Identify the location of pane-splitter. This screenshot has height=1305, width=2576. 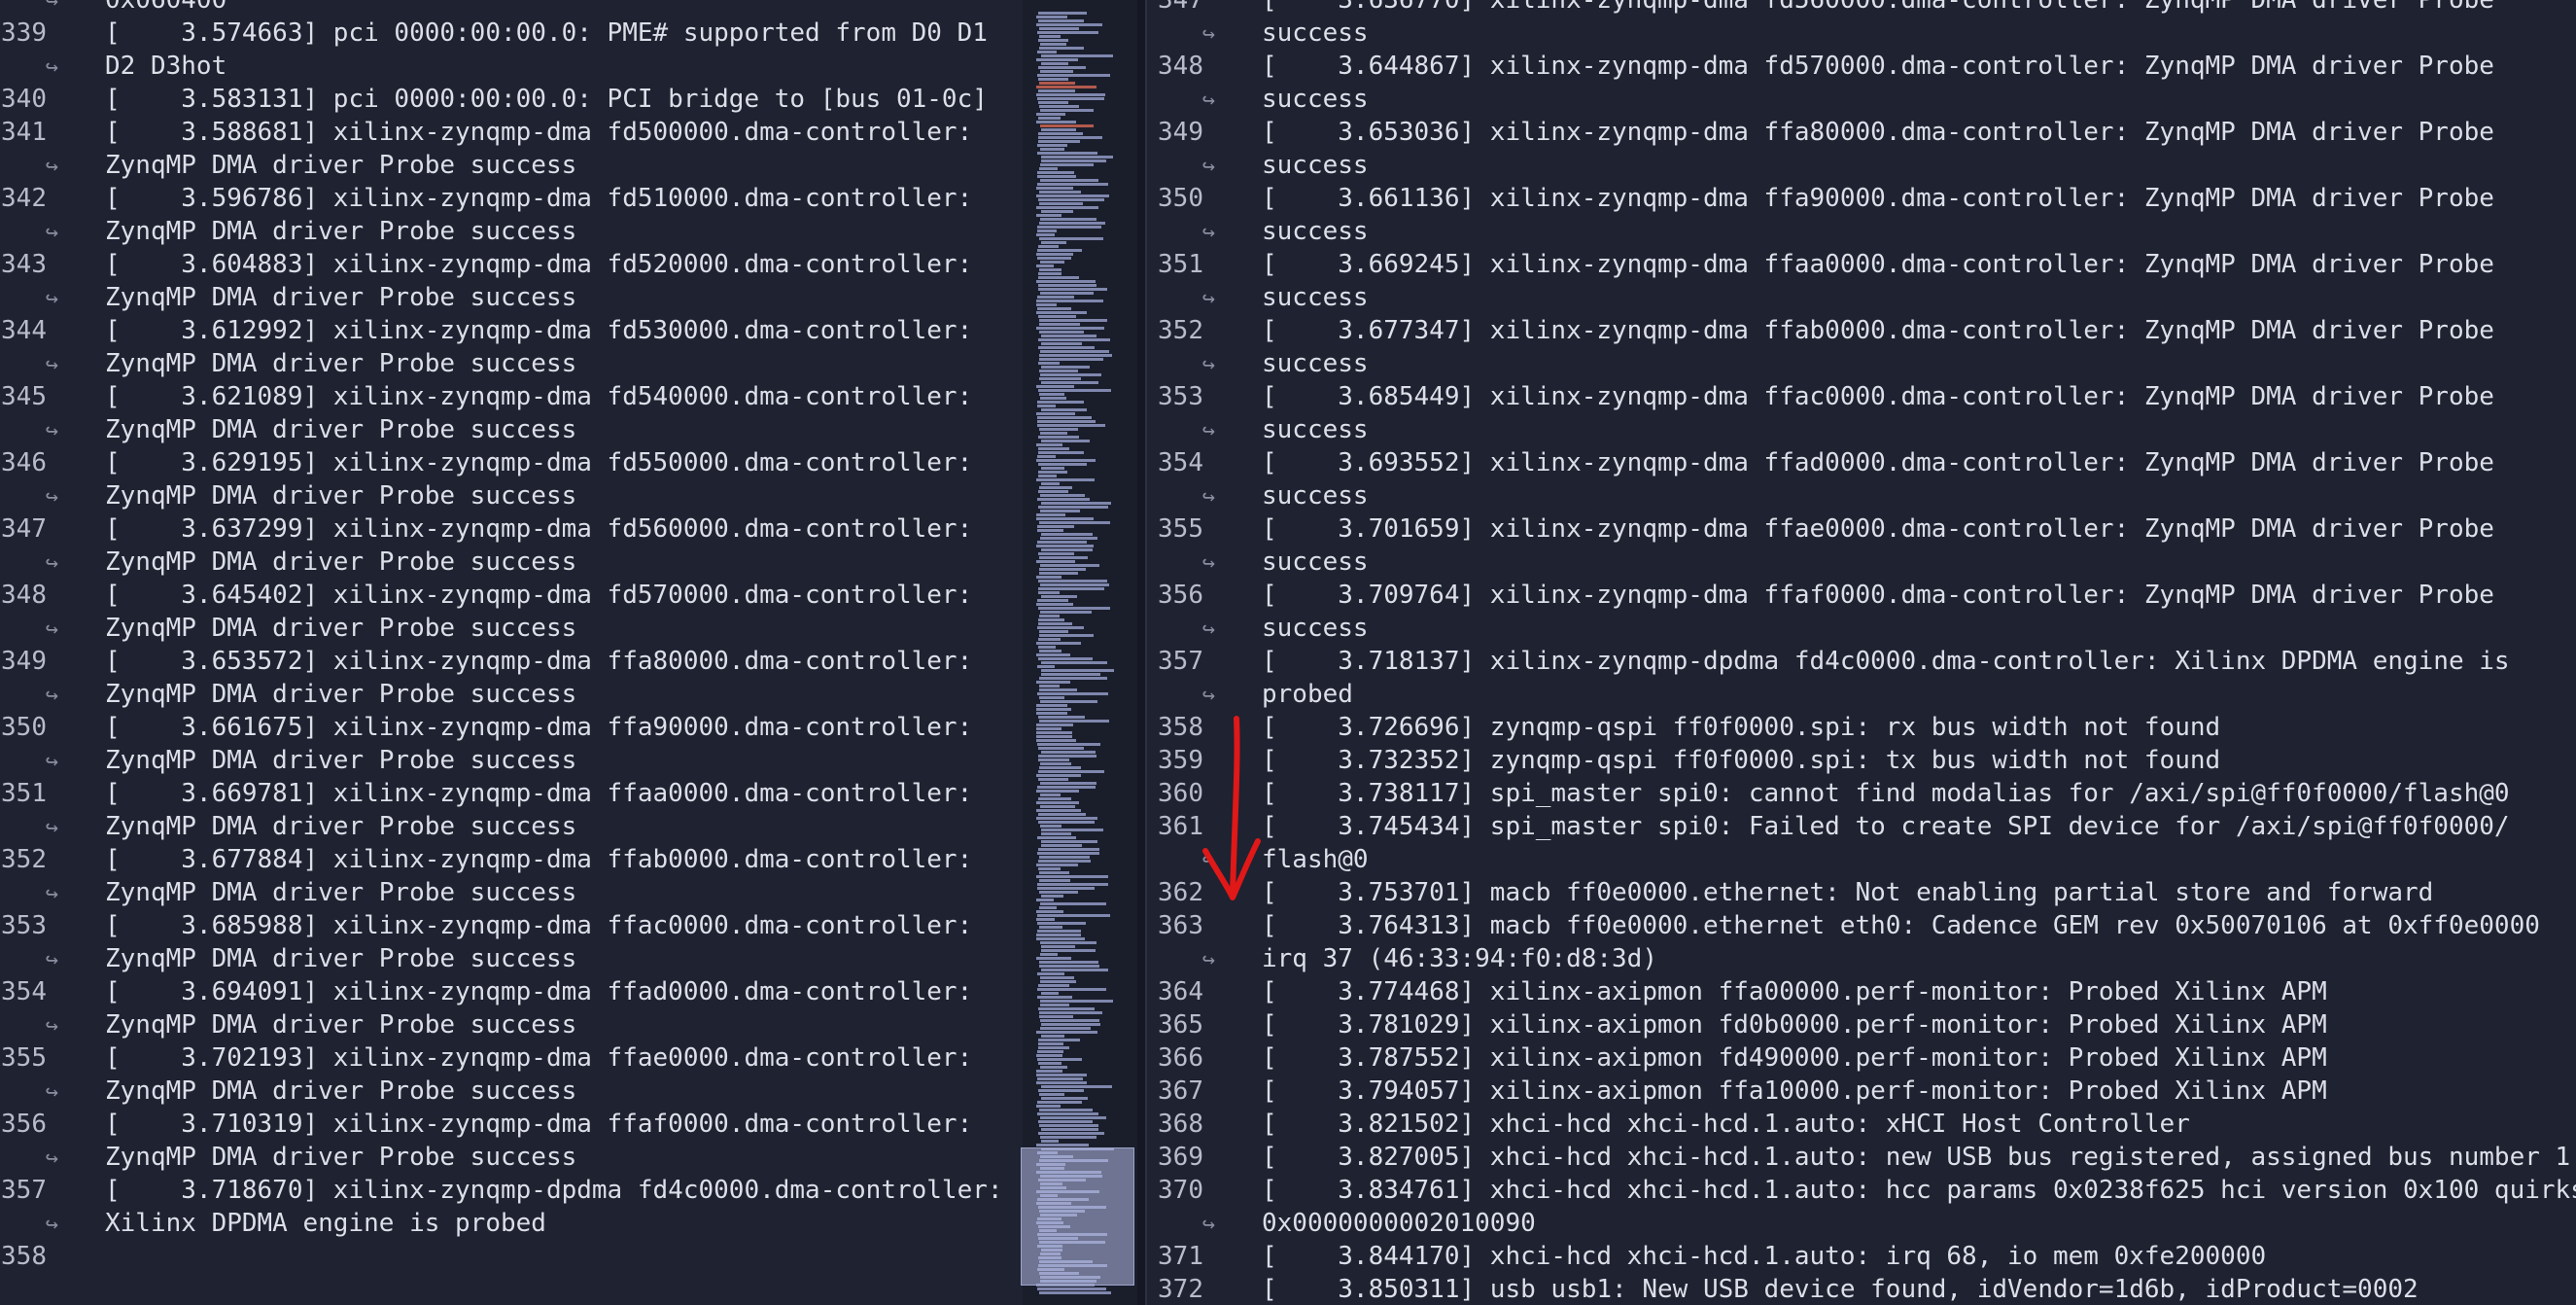
(1141, 653).